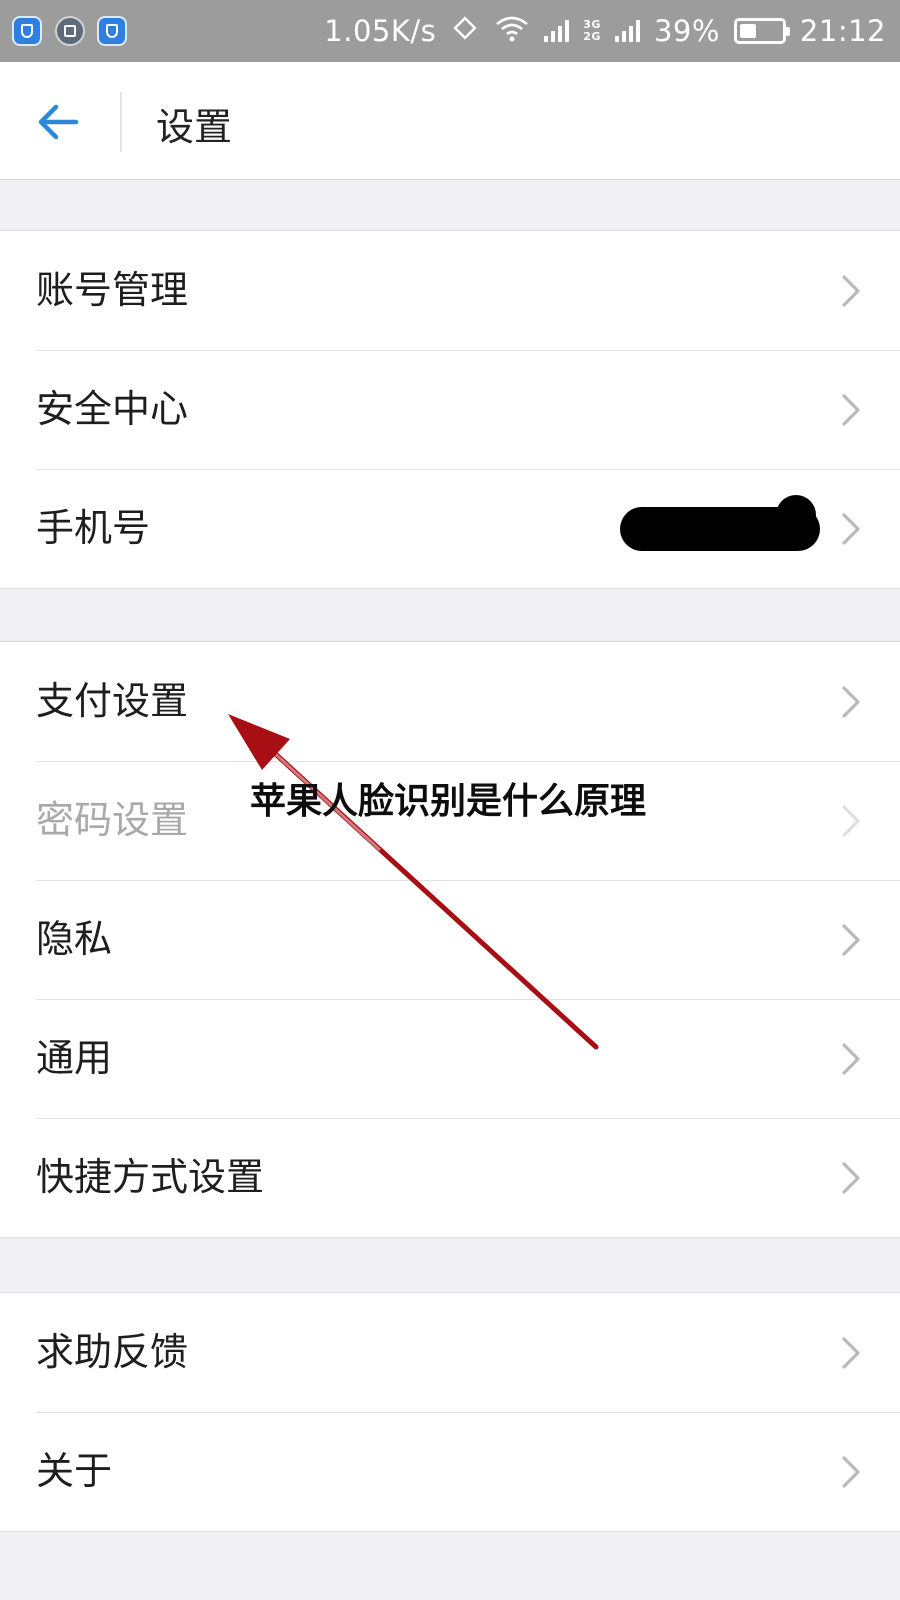  I want to click on settings-item-label: 密码设置, so click(112, 820).